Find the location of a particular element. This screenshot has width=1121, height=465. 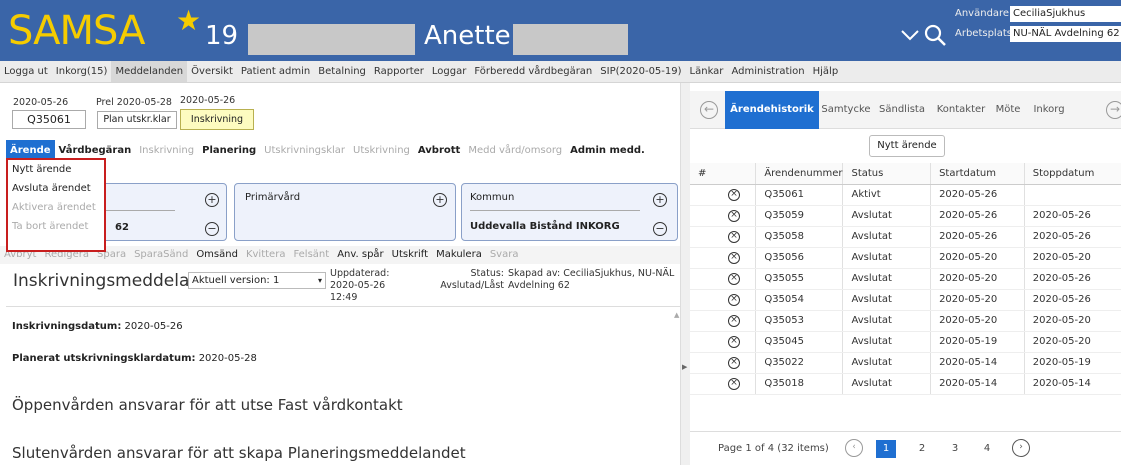

right-tab: Inkorg is located at coordinates (1049, 110).